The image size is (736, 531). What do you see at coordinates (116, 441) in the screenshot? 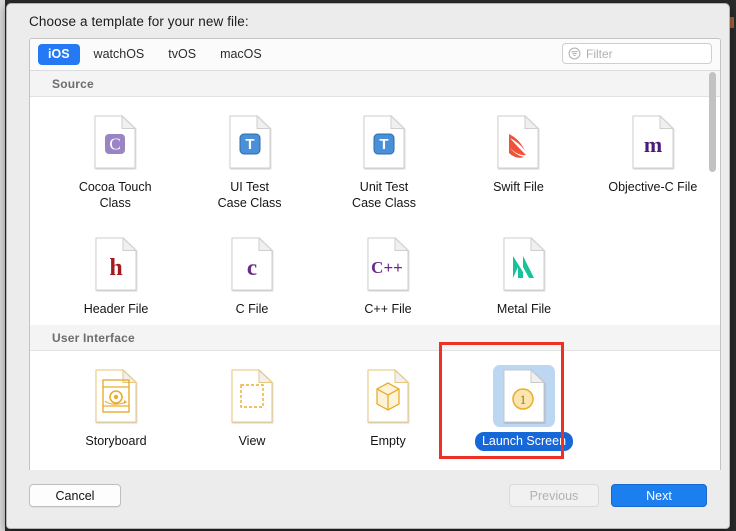
I see `template-item-label: Storyboard` at bounding box center [116, 441].